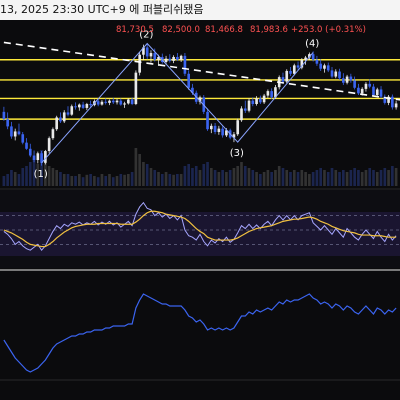 This screenshot has width=400, height=400. Describe the element at coordinates (181, 30) in the screenshot. I see `ohlc-high: 82,500.0` at that location.